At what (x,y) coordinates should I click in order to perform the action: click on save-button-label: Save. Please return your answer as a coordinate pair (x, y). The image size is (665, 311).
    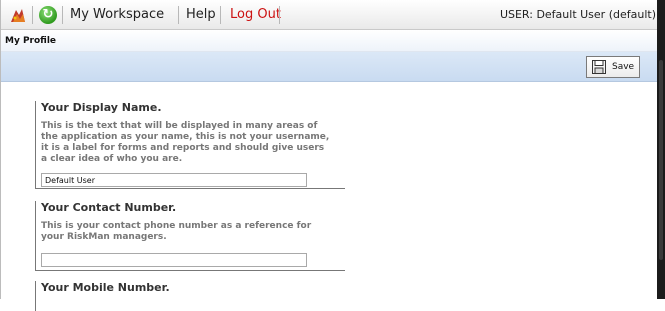
    Looking at the image, I should click on (623, 67).